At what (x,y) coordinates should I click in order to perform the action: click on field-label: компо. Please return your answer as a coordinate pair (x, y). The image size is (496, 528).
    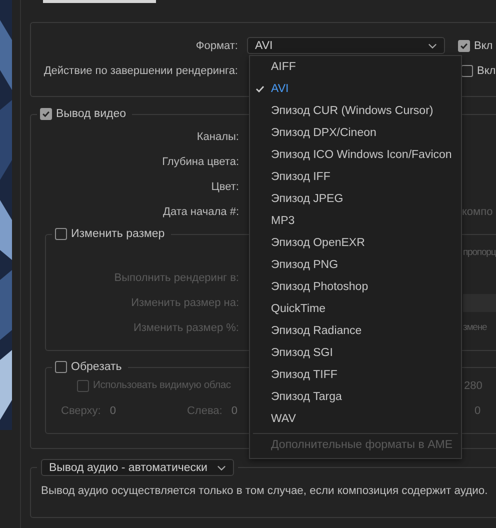
    Looking at the image, I should click on (477, 212).